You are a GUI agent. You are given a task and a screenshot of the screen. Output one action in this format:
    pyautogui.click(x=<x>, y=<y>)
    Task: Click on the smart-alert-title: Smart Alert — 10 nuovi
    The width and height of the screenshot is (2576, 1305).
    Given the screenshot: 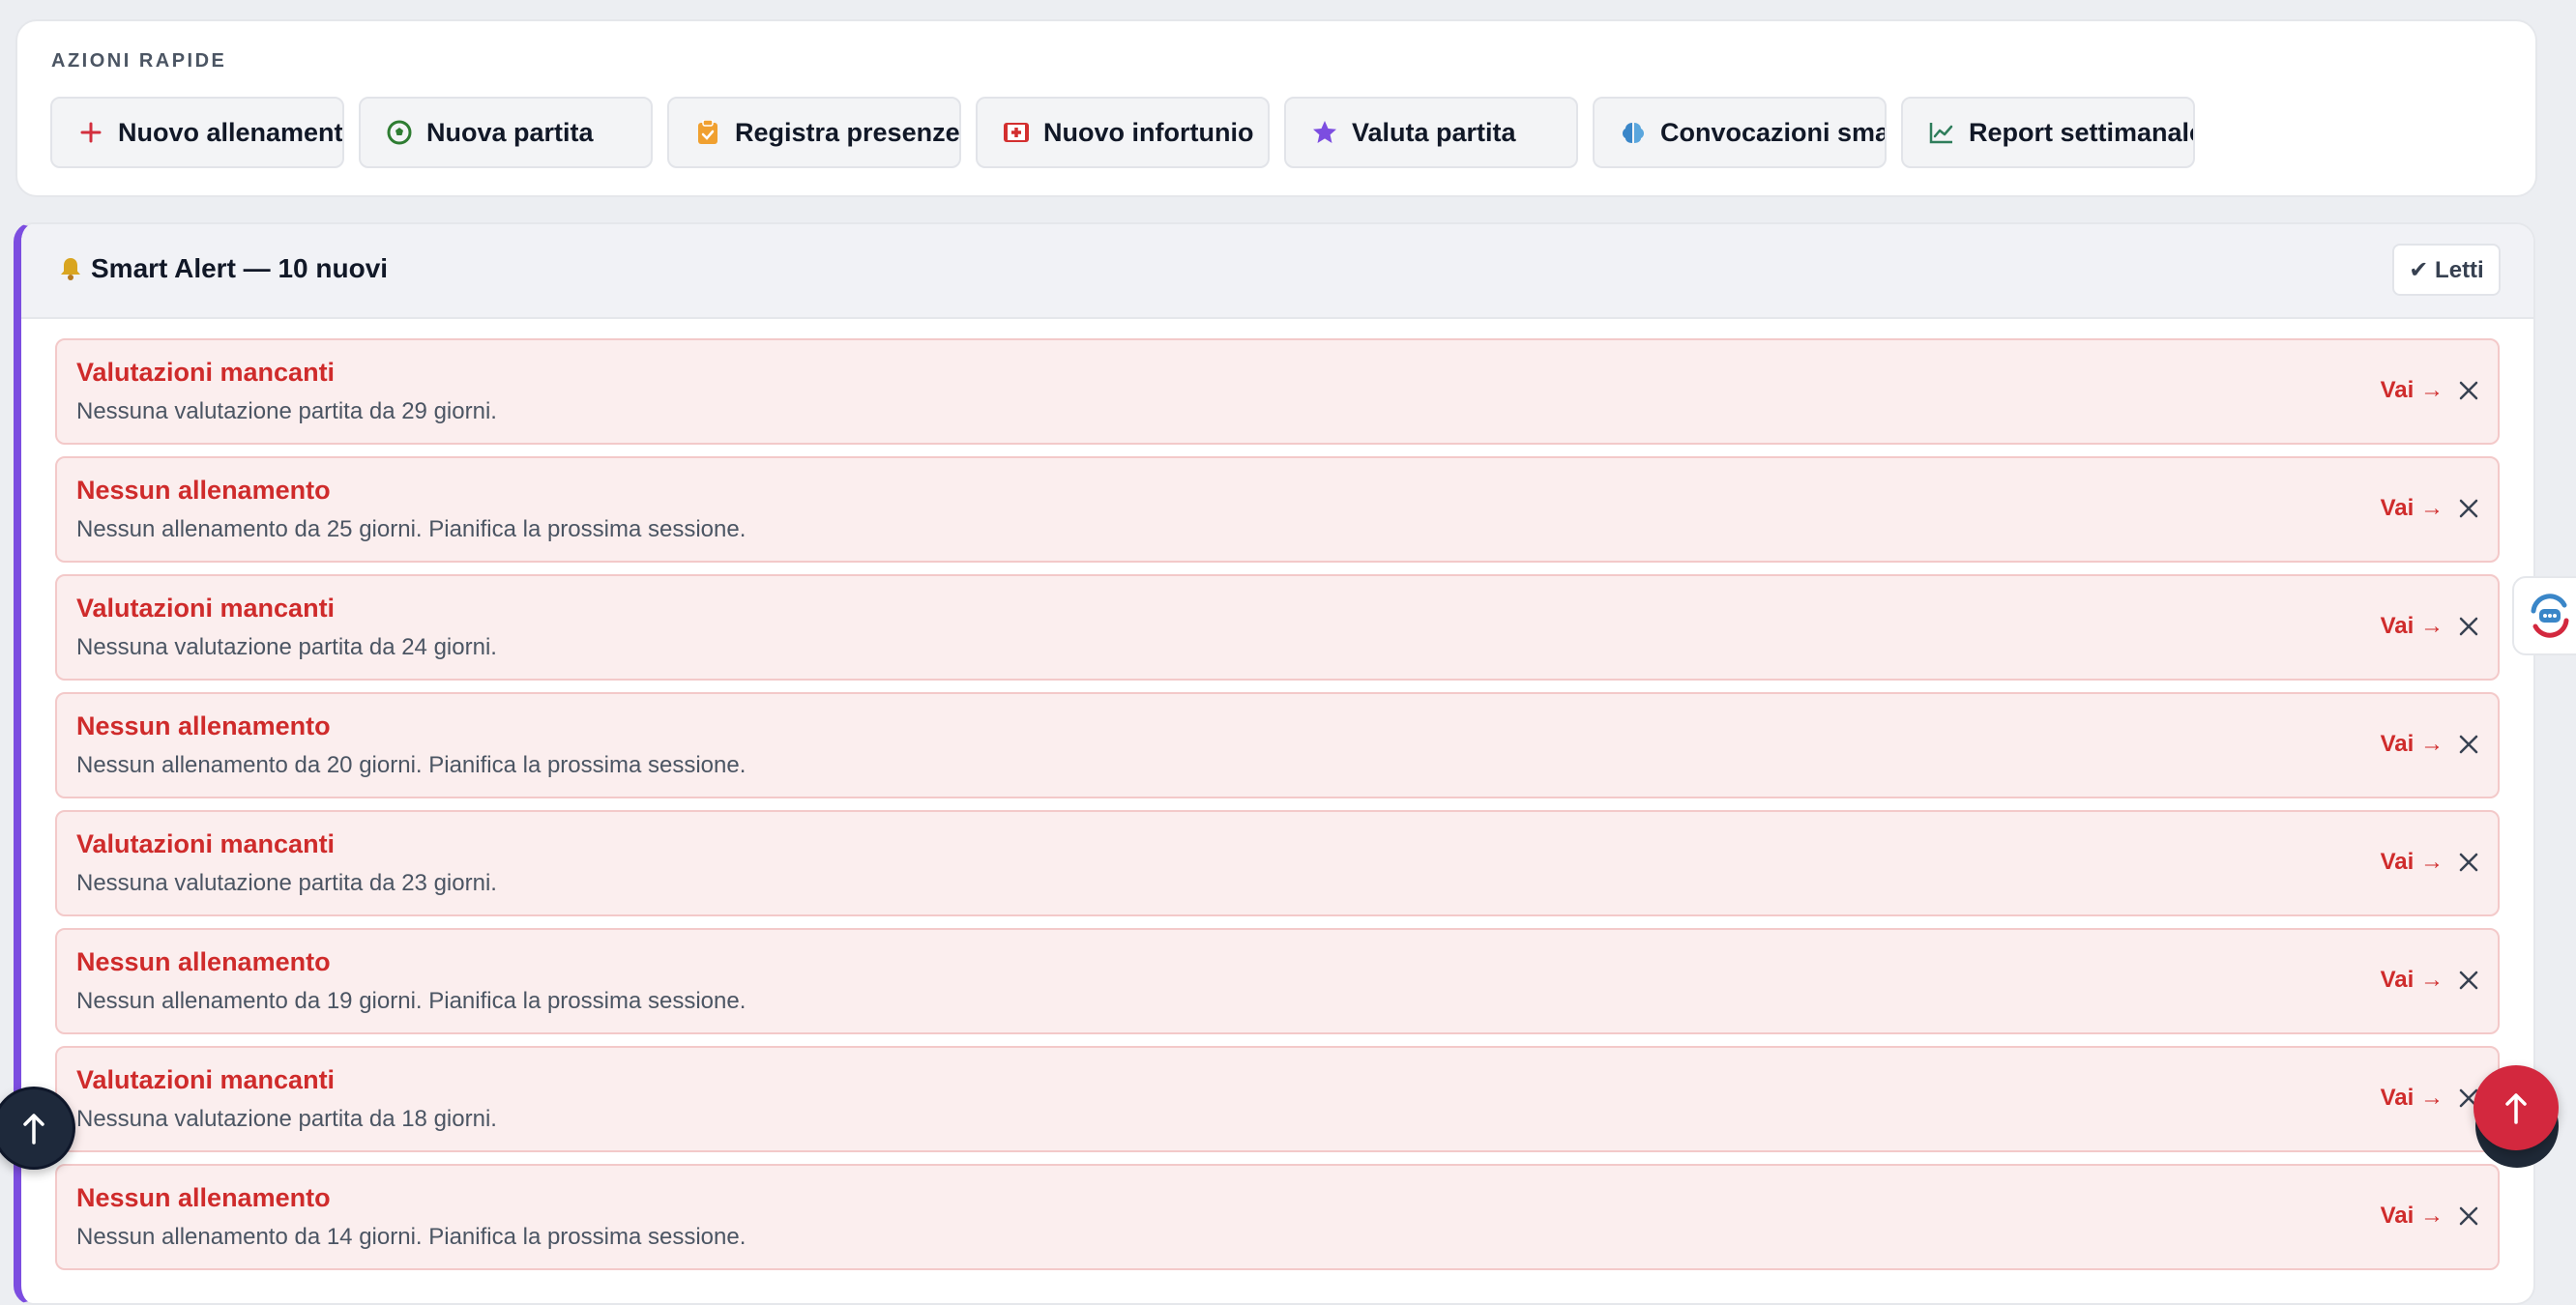 What is the action you would take?
    pyautogui.click(x=240, y=268)
    